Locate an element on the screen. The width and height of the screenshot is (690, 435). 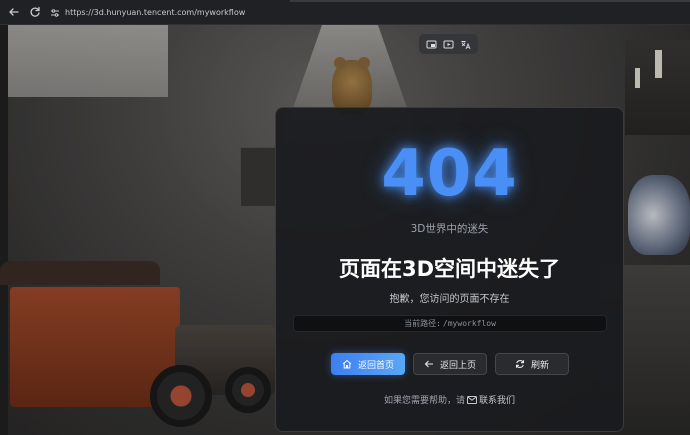
error-description: 抱歉，您访问的页面不存在 is located at coordinates (449, 299).